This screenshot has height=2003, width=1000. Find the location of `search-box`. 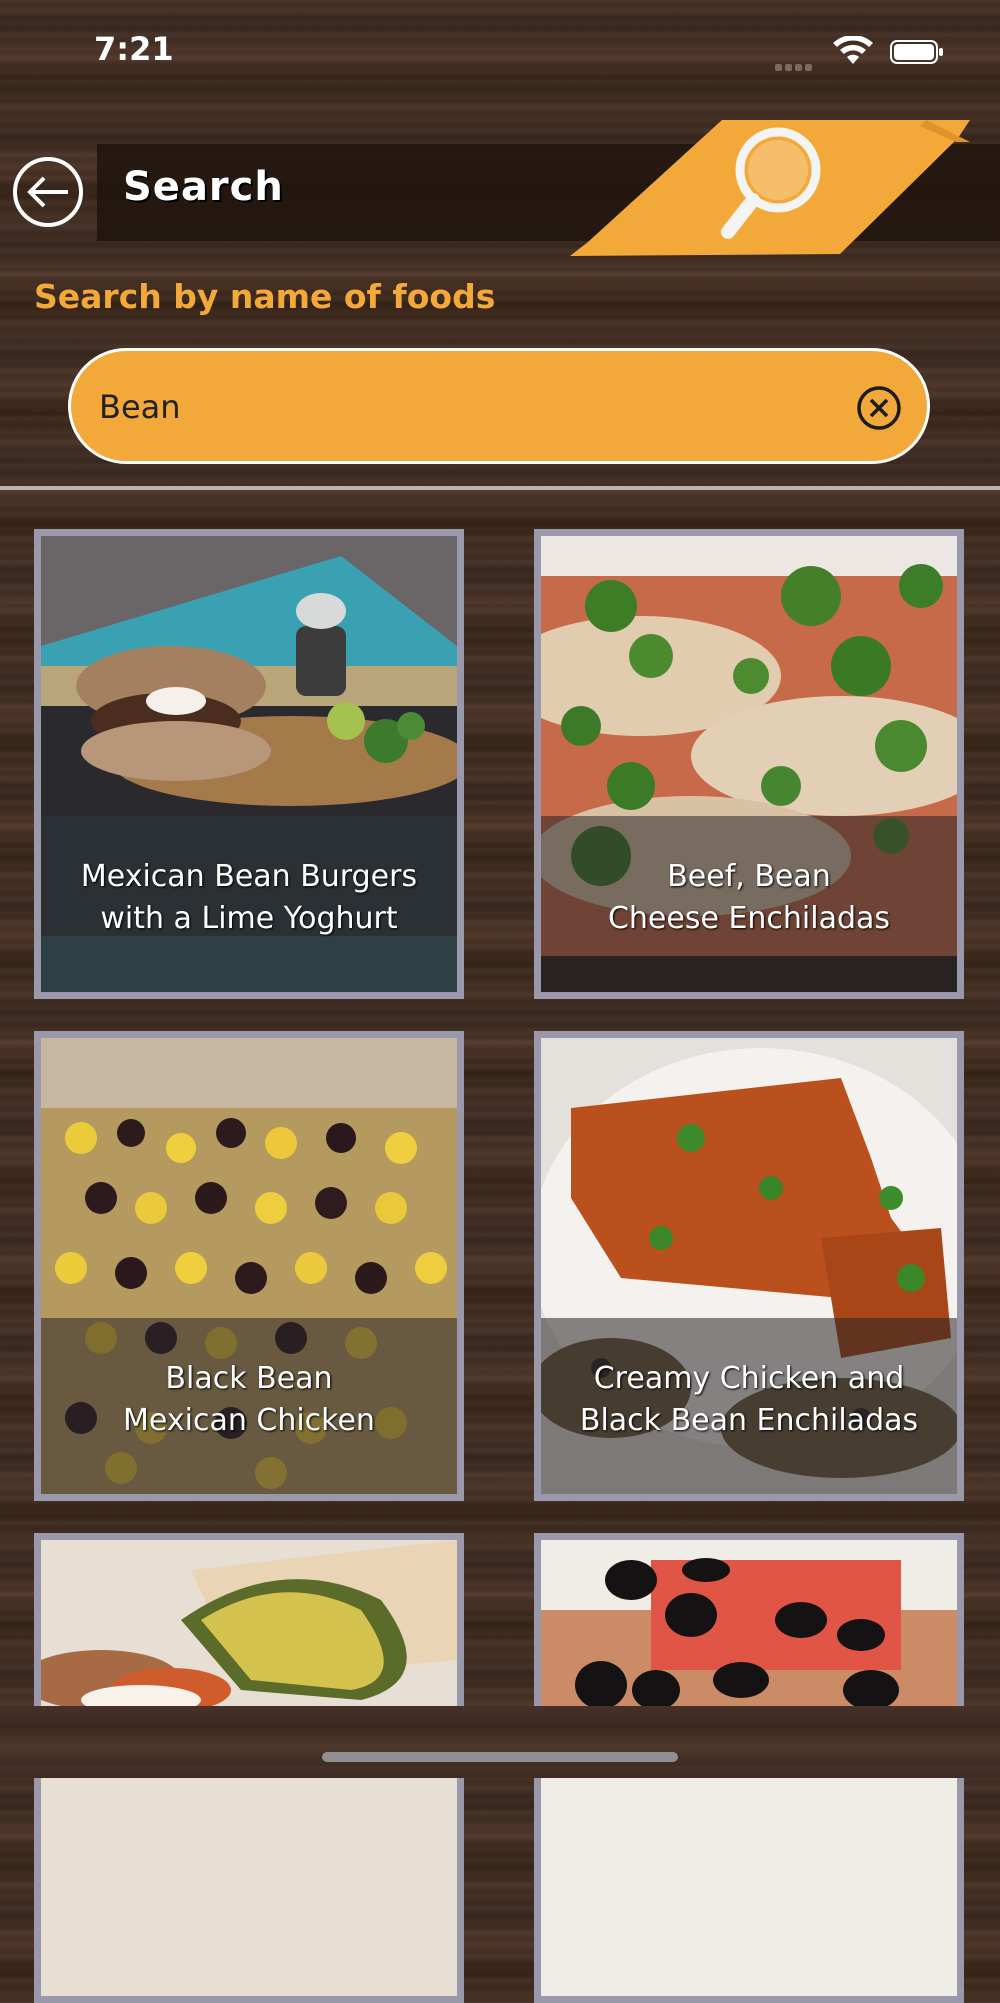

search-box is located at coordinates (499, 406).